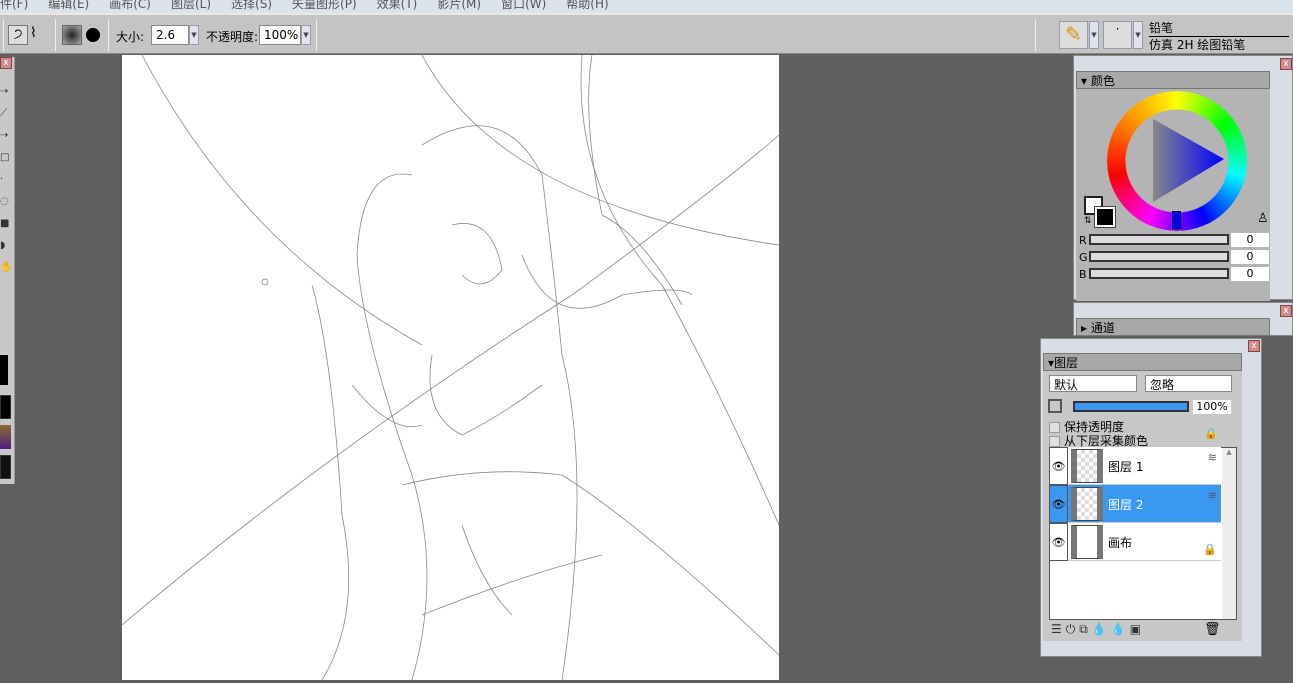 The height and width of the screenshot is (683, 1293). I want to click on hue-indicator, so click(1176, 220).